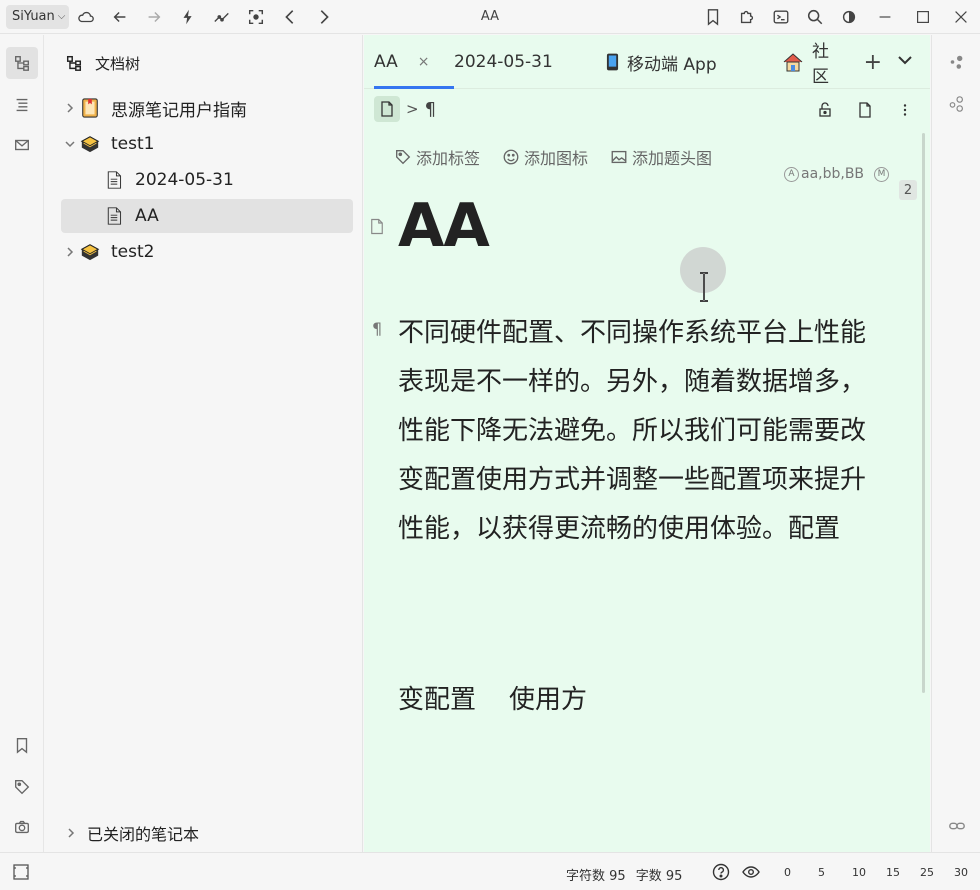 This screenshot has width=980, height=890. Describe the element at coordinates (815, 17) in the screenshot. I see `search-icon` at that location.